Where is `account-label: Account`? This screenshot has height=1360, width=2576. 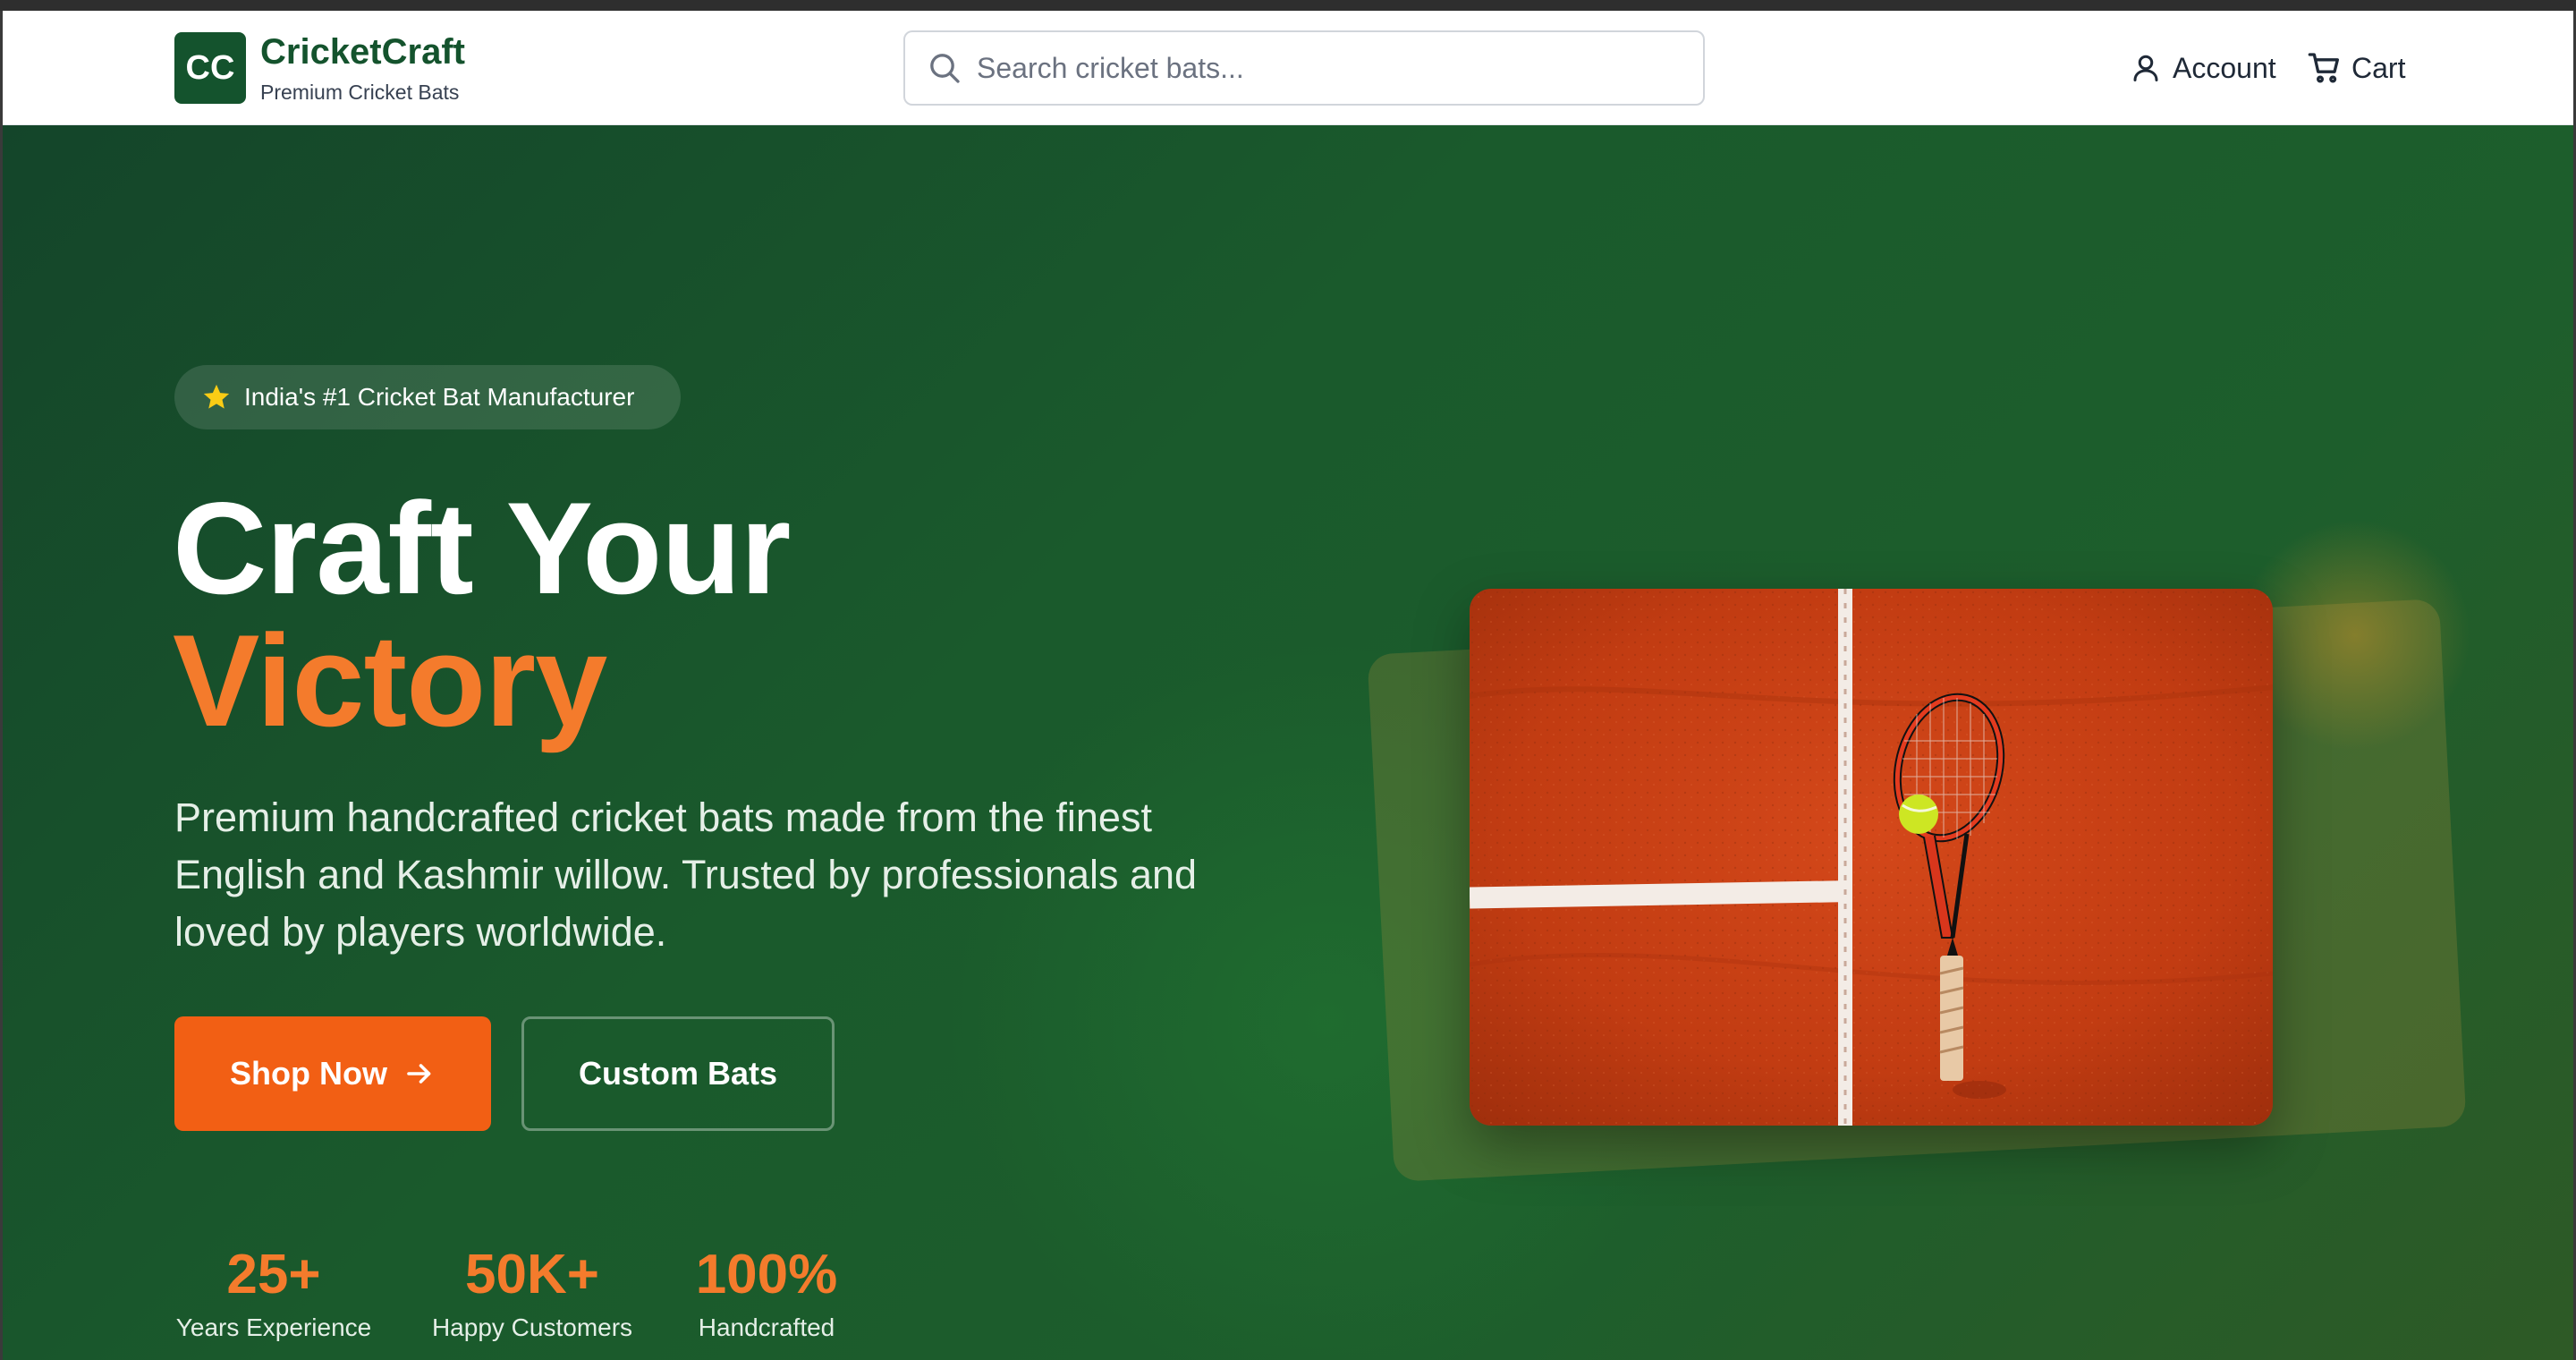
account-label: Account is located at coordinates (2224, 67).